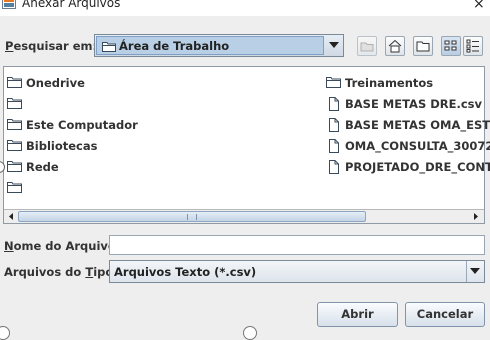 The width and height of the screenshot is (490, 340). I want to click on details-view-icon, so click(472, 46).